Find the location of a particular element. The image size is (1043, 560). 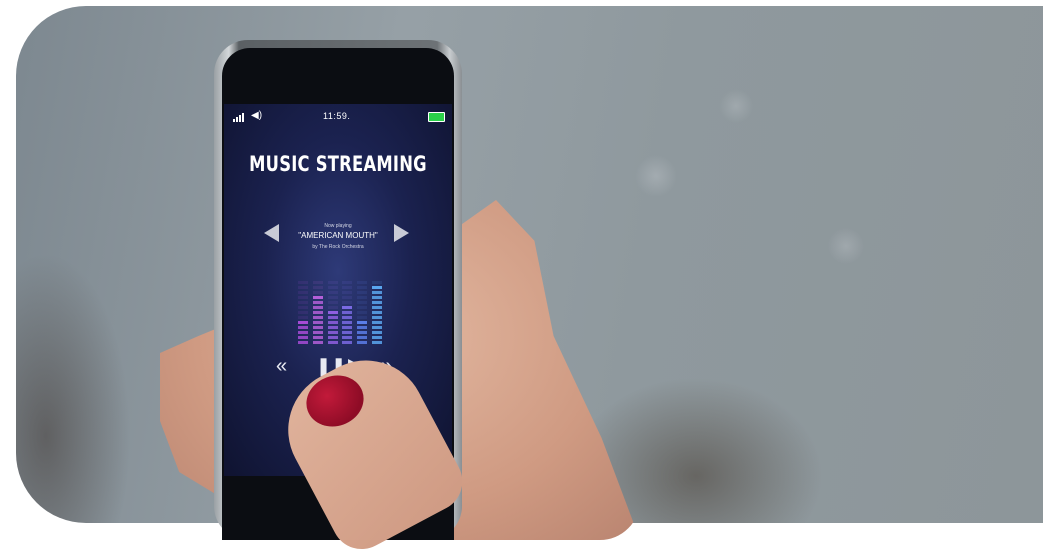

signal-icon is located at coordinates (239, 117).